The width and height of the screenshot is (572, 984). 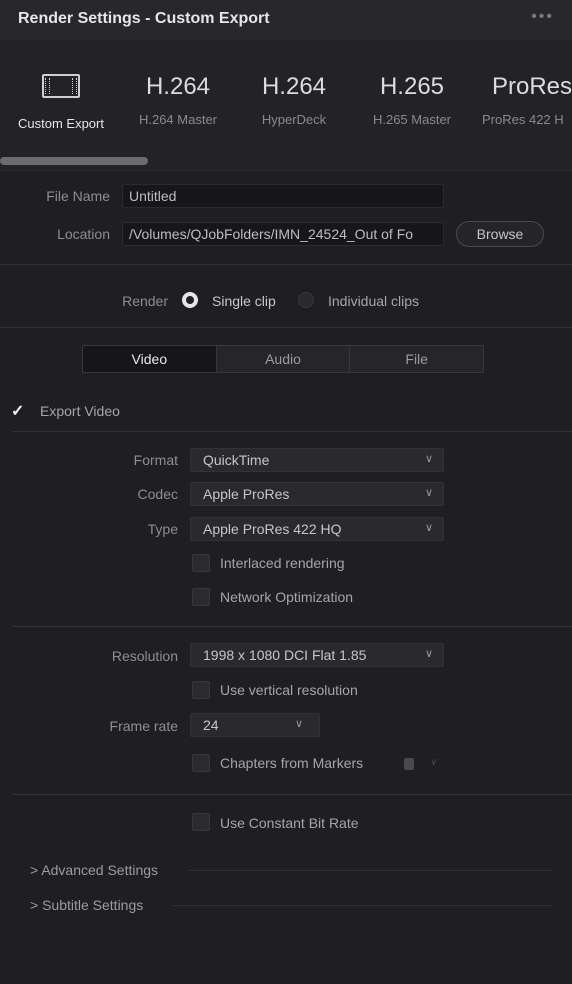 I want to click on format-label: Format, so click(x=155, y=460).